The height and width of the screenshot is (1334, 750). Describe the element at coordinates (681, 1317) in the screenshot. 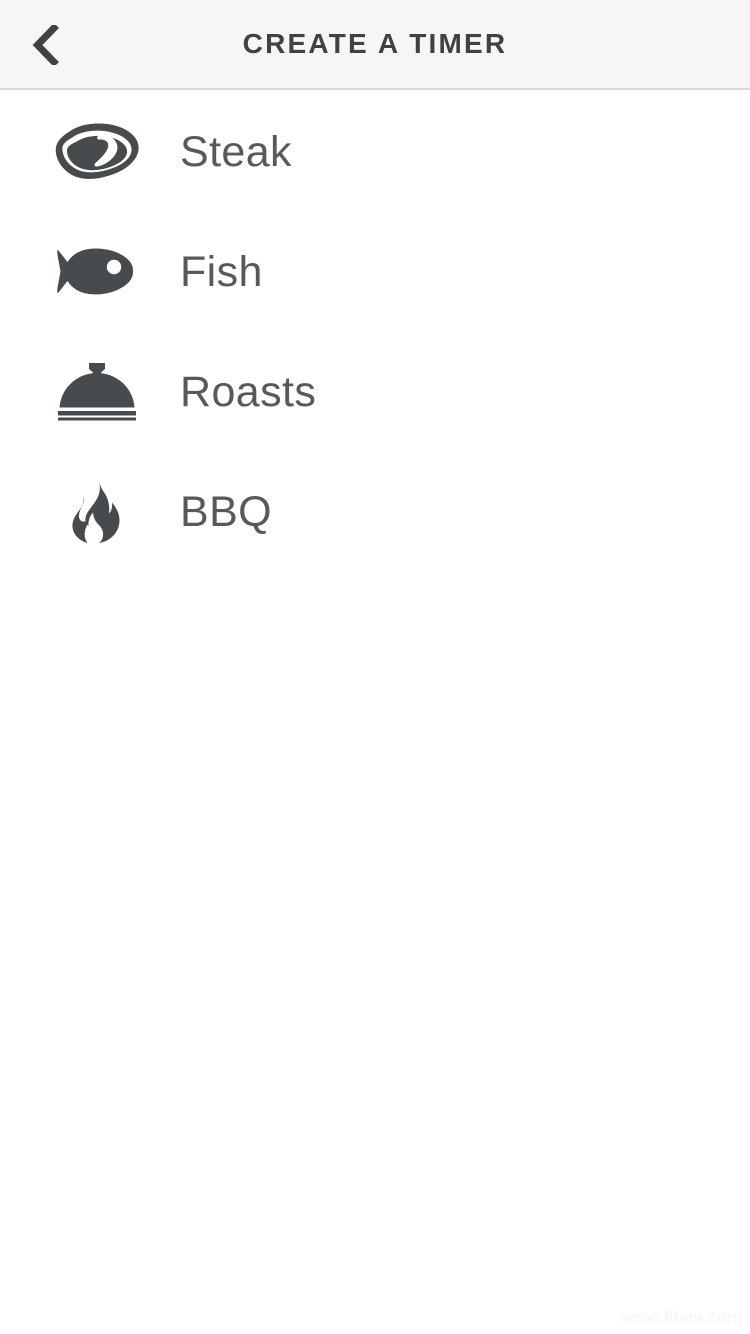

I see `watermark: www.fifam.com` at that location.